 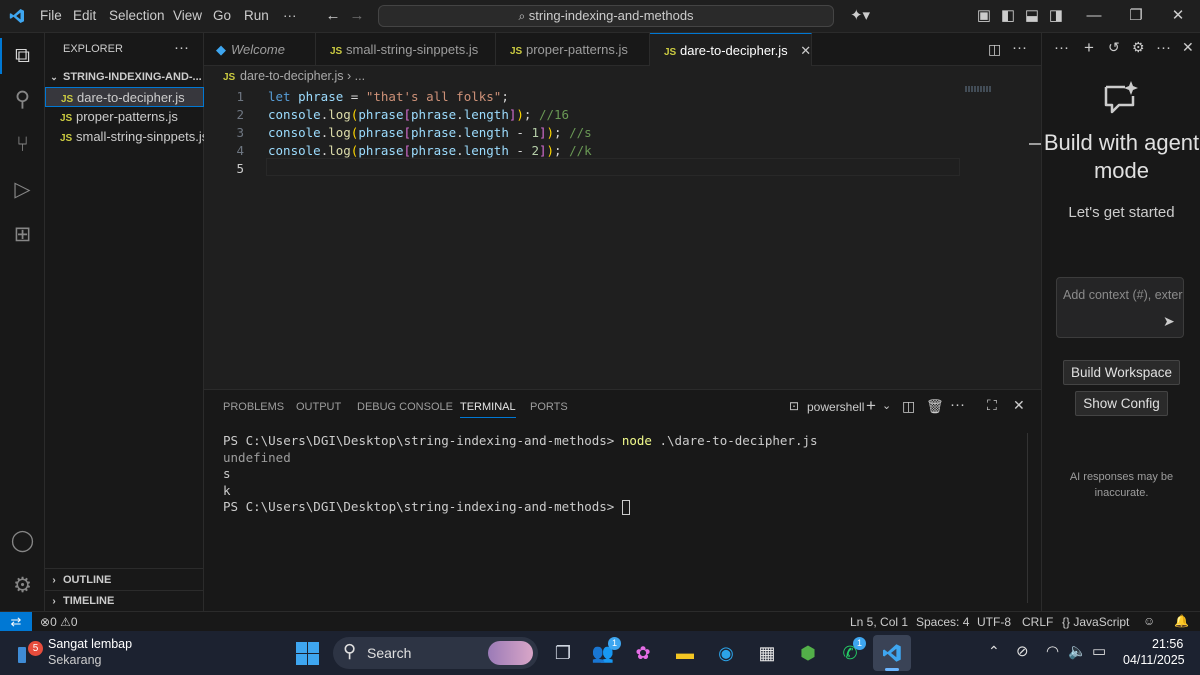 What do you see at coordinates (126, 137) in the screenshot?
I see `file-item: JS small-string-sinppets.js` at bounding box center [126, 137].